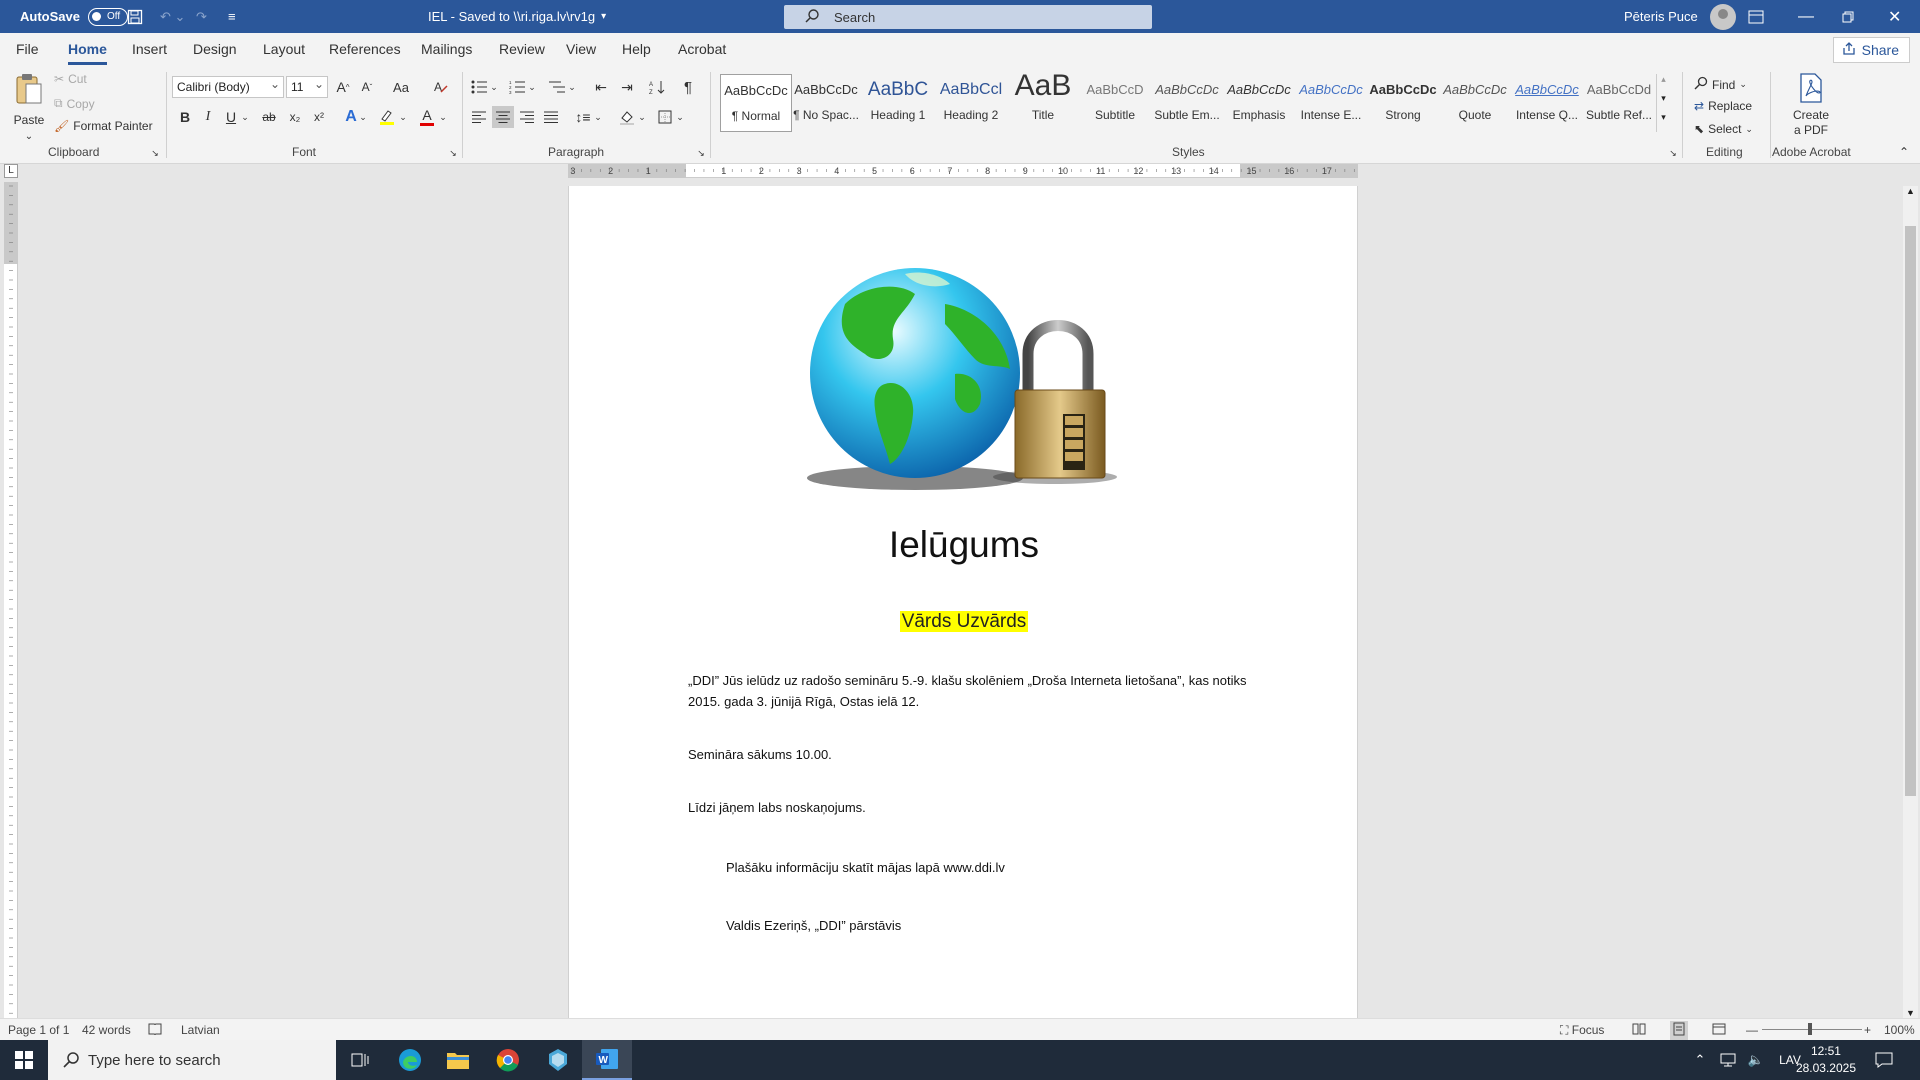 The height and width of the screenshot is (1080, 1920). What do you see at coordinates (1115, 103) in the screenshot?
I see `style-subtitle: AaBbCcD Subtitle` at bounding box center [1115, 103].